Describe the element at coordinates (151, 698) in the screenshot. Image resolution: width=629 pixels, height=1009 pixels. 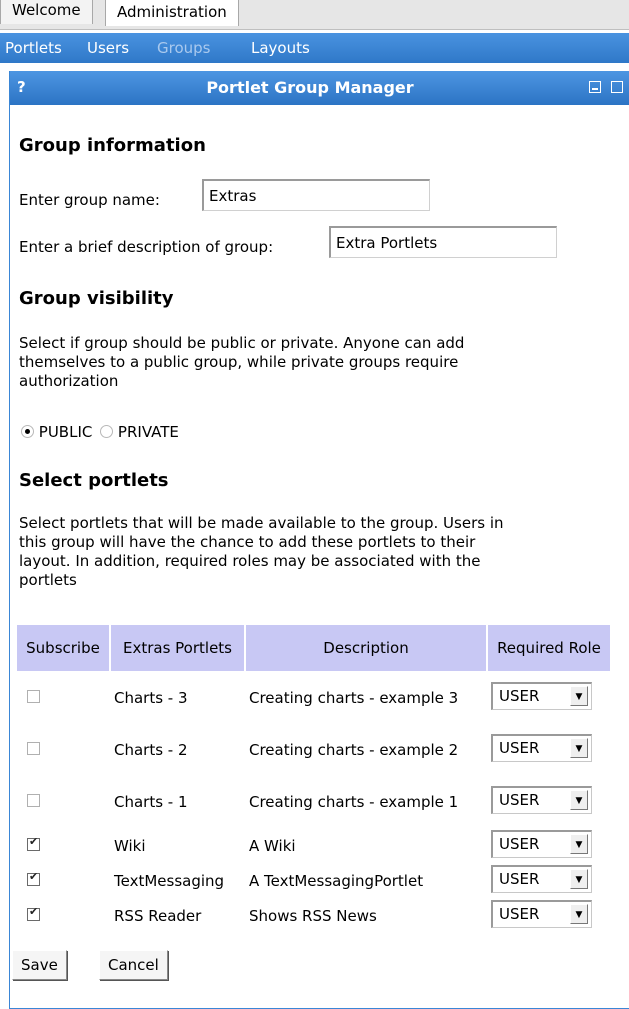
I see `portlet-name-cell: Charts - 3` at that location.